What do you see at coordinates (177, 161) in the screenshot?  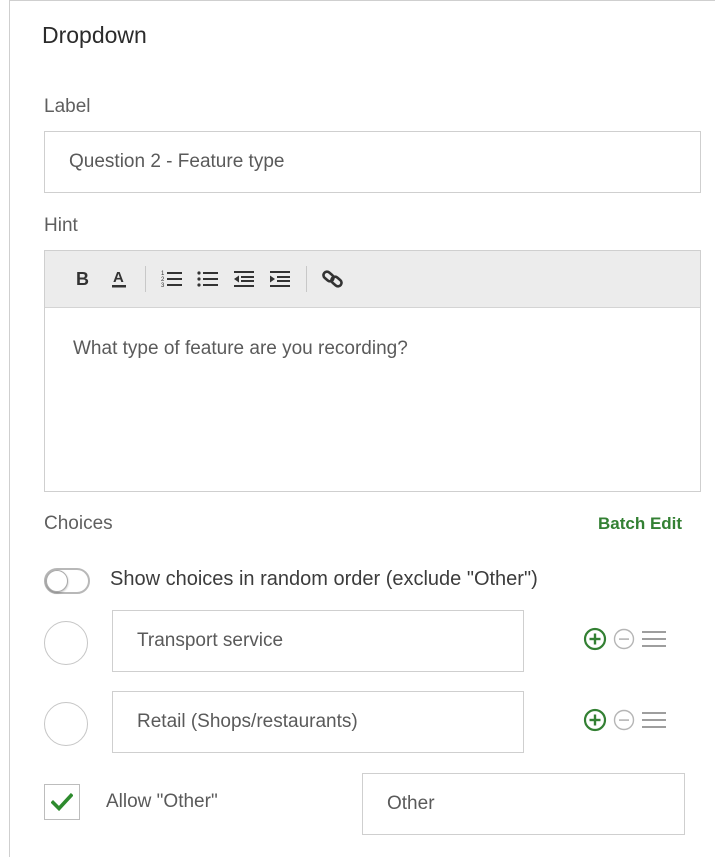 I see `label-input-value: Question 2 - Feature type` at bounding box center [177, 161].